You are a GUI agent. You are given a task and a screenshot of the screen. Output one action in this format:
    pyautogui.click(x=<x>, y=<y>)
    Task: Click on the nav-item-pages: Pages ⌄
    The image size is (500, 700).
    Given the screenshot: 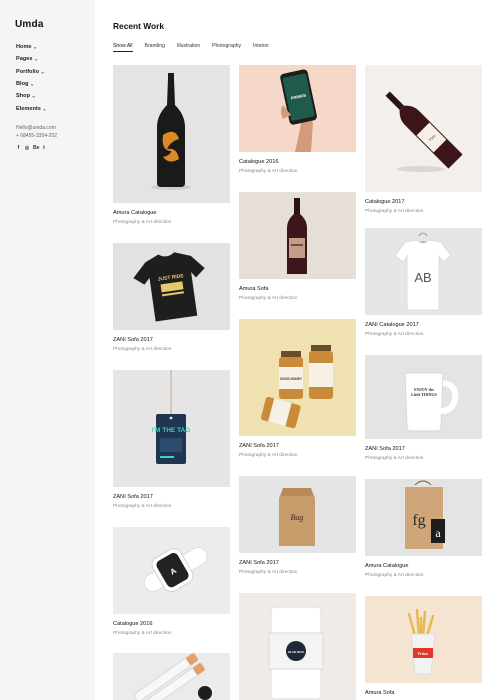 What is the action you would take?
    pyautogui.click(x=31, y=59)
    